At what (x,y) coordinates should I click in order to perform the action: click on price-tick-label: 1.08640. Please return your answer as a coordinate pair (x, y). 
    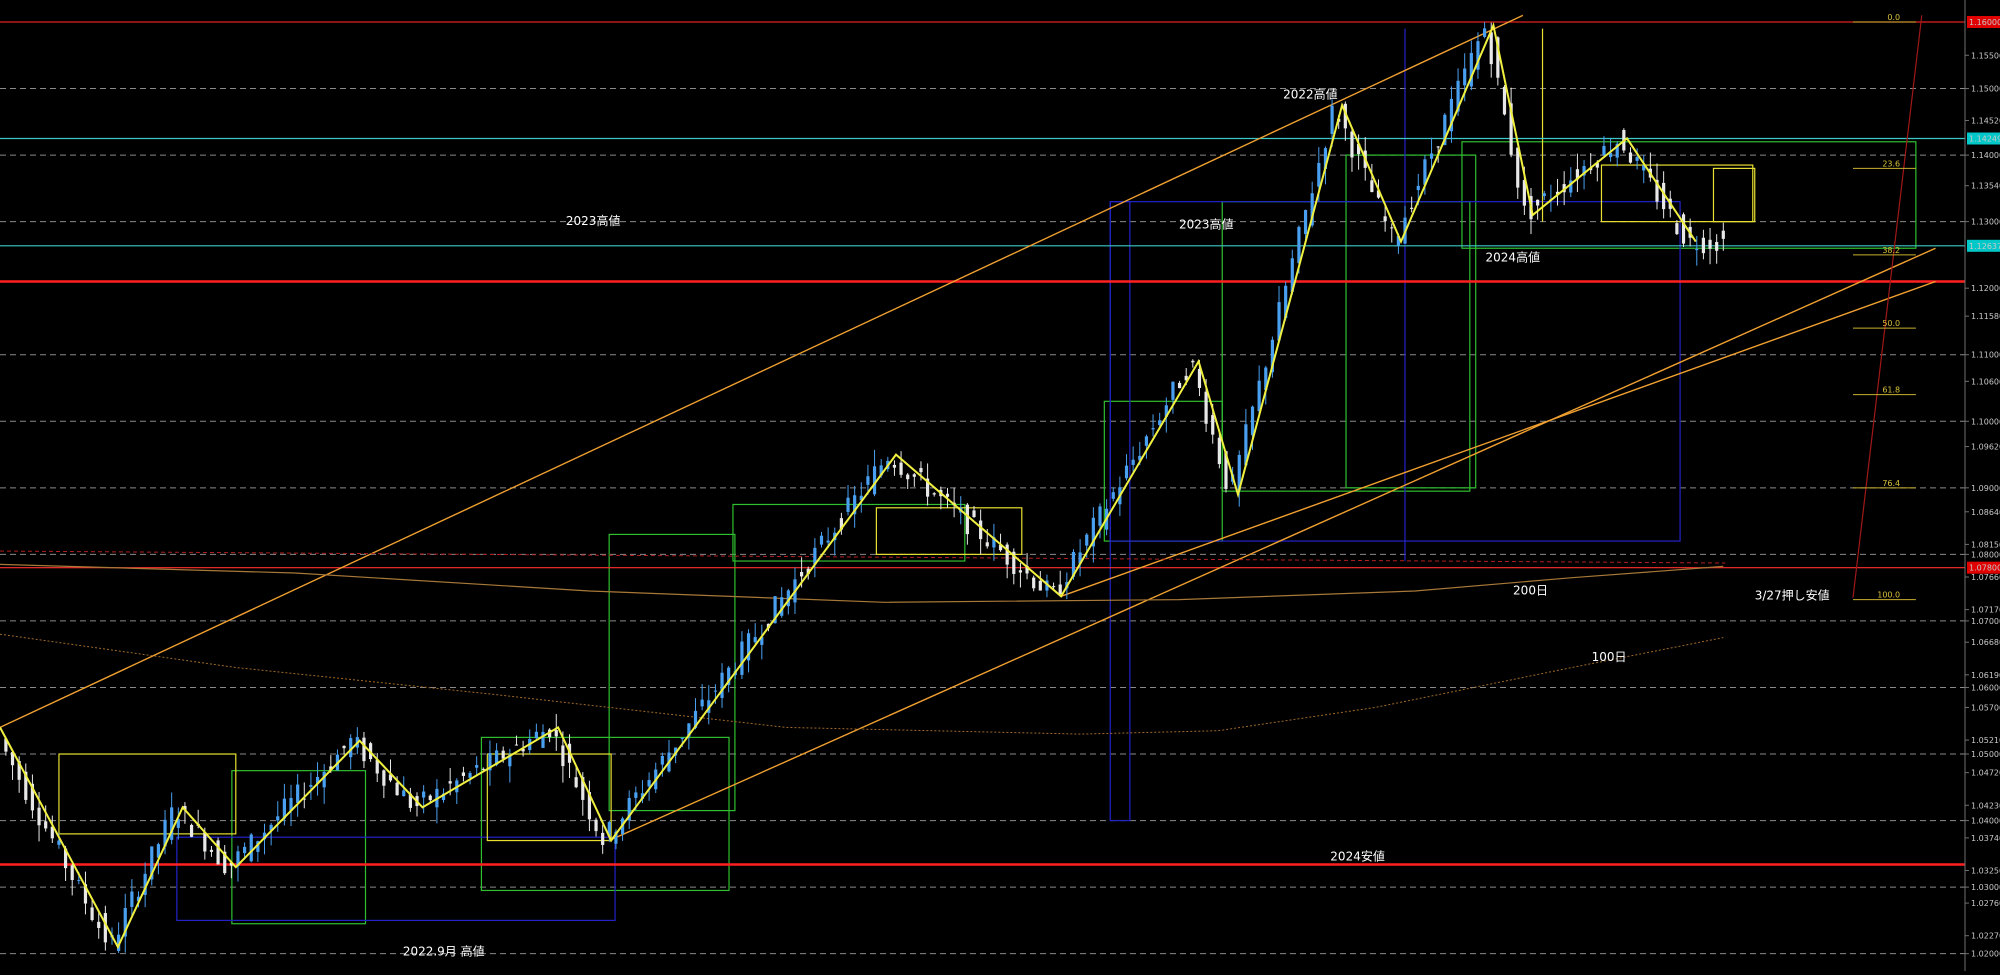
    Looking at the image, I should click on (1985, 512).